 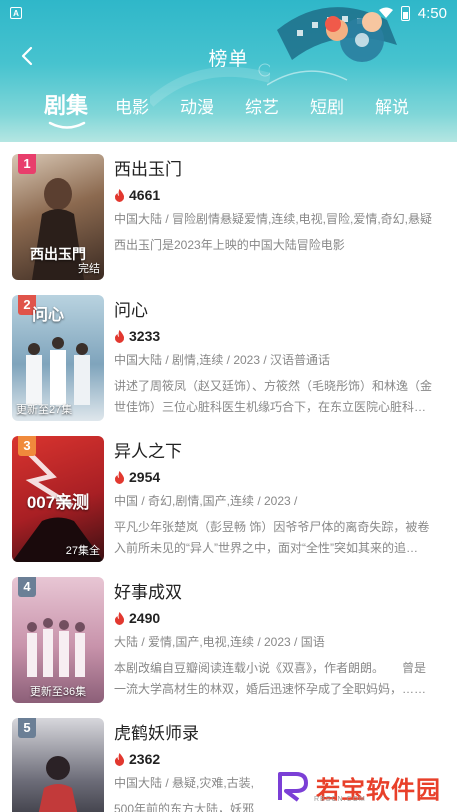 What do you see at coordinates (392, 105) in the screenshot?
I see `tab-commentary: 解说` at bounding box center [392, 105].